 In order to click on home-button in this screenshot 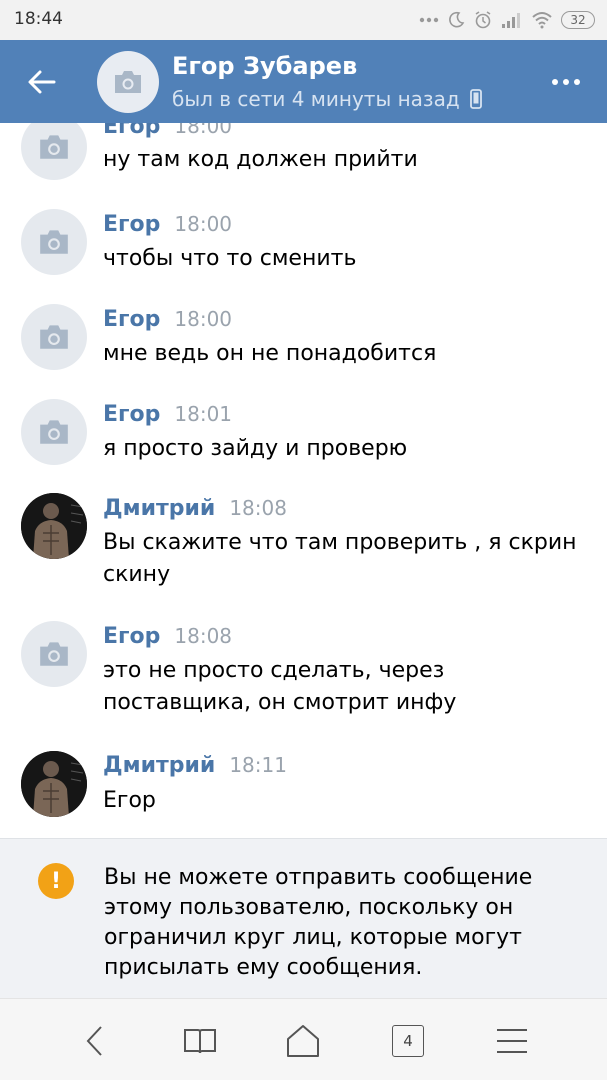, I will do `click(303, 1041)`.